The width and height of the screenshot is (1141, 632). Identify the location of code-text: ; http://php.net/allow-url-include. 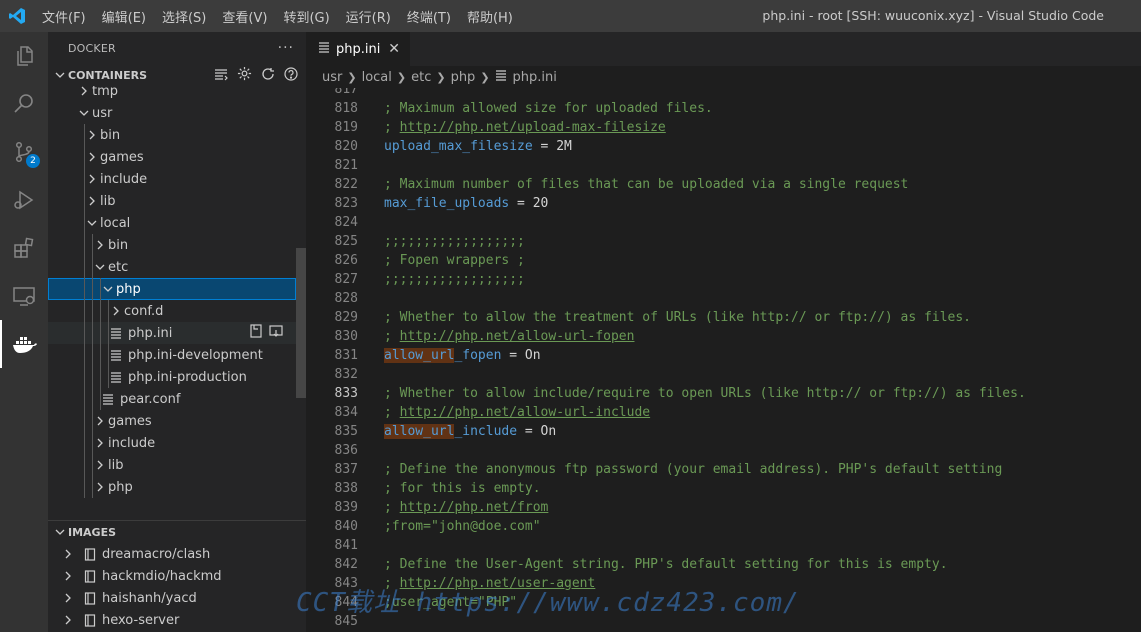
(517, 412).